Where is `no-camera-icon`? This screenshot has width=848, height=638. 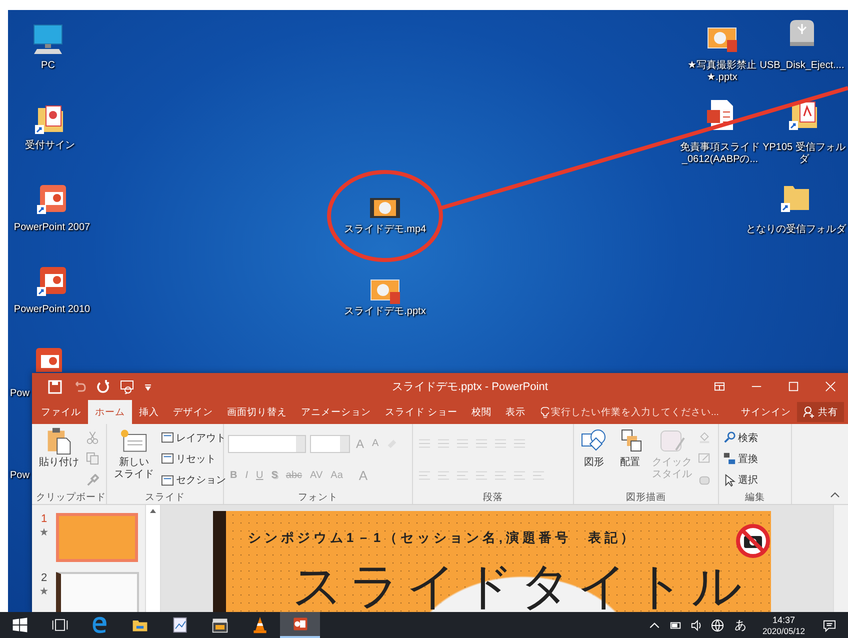 no-camera-icon is located at coordinates (753, 541).